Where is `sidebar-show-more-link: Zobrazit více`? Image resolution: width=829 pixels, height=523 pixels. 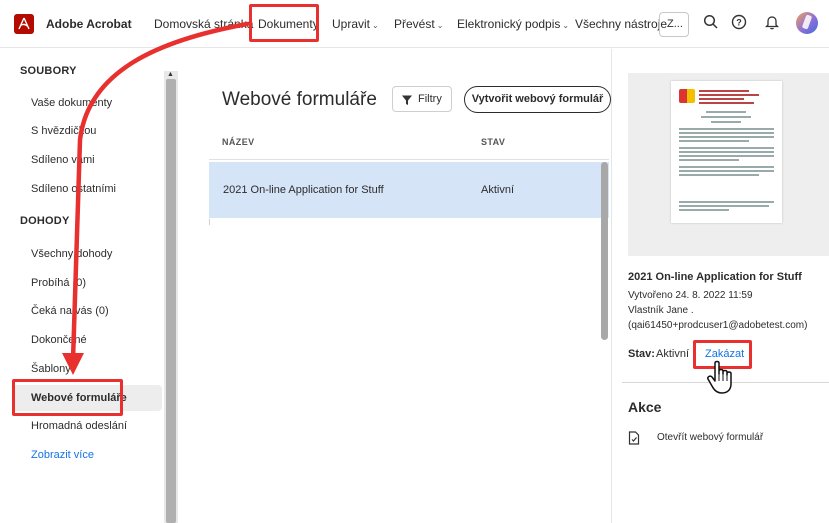 sidebar-show-more-link: Zobrazit více is located at coordinates (62, 455).